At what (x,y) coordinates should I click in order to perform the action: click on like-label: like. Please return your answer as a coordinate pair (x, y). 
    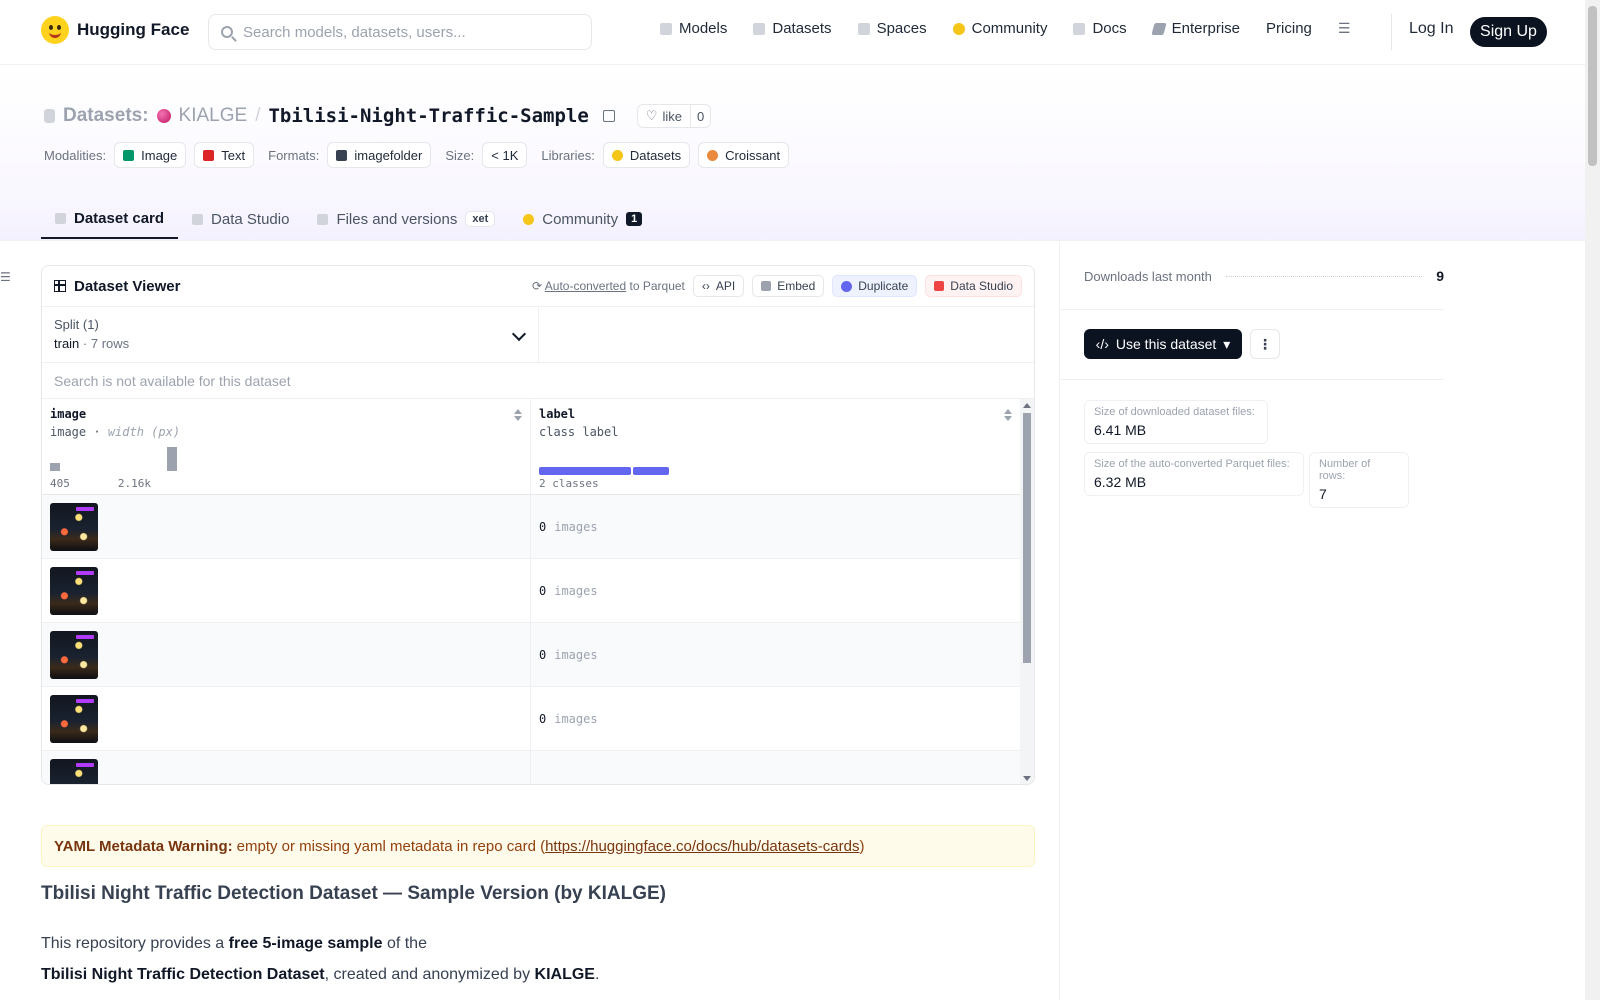
    Looking at the image, I should click on (672, 116).